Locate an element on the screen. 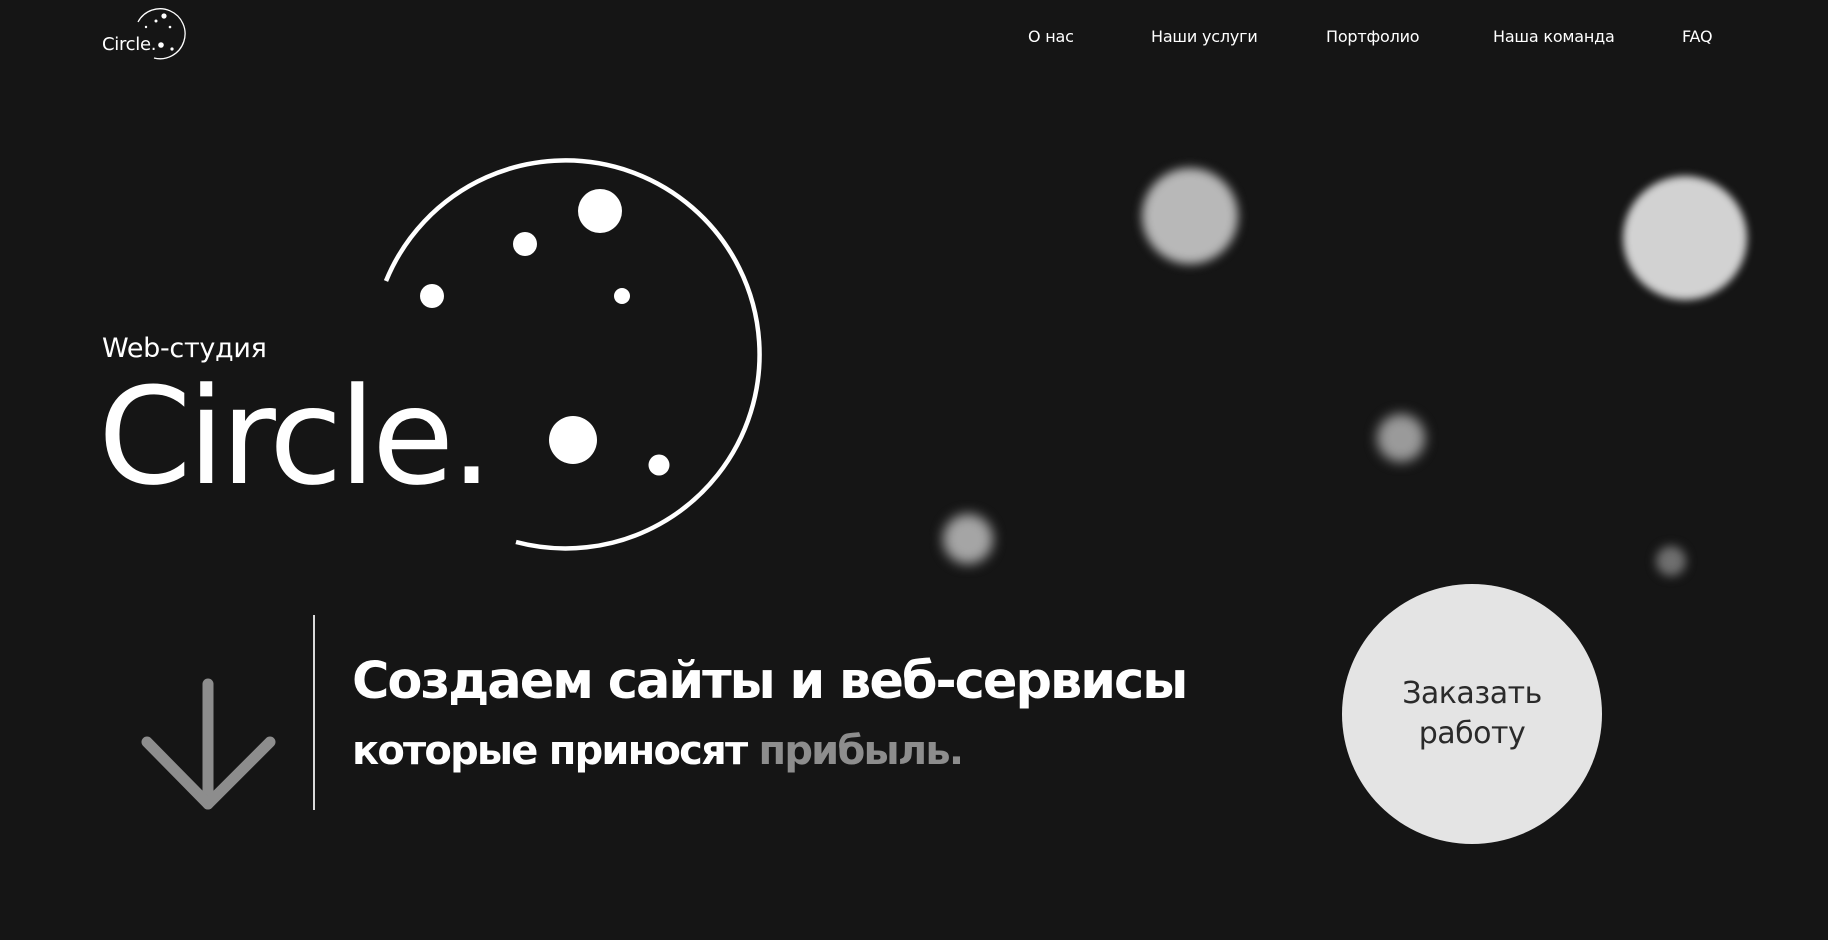 This screenshot has height=940, width=1828. hero-subline: которые приносят прибыль. is located at coordinates (658, 751).